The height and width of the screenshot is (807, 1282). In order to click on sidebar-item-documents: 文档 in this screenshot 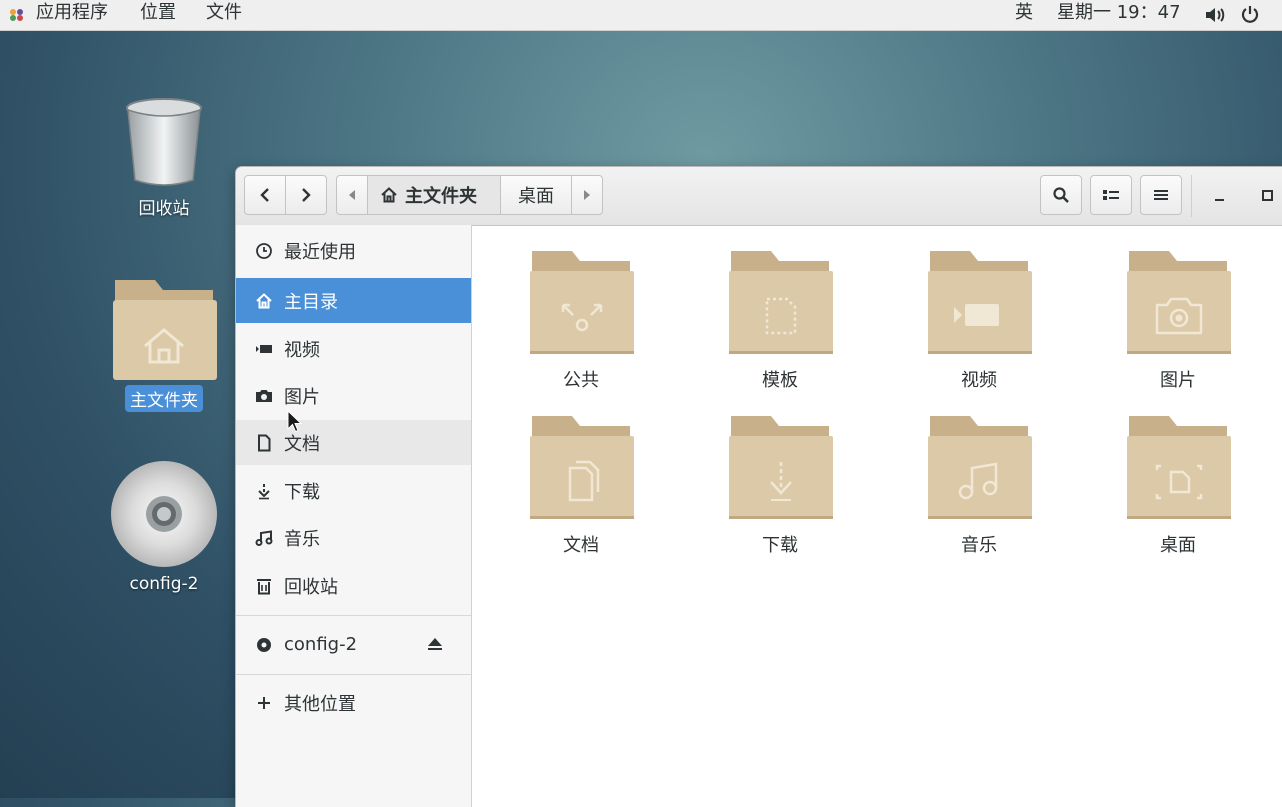, I will do `click(353, 442)`.